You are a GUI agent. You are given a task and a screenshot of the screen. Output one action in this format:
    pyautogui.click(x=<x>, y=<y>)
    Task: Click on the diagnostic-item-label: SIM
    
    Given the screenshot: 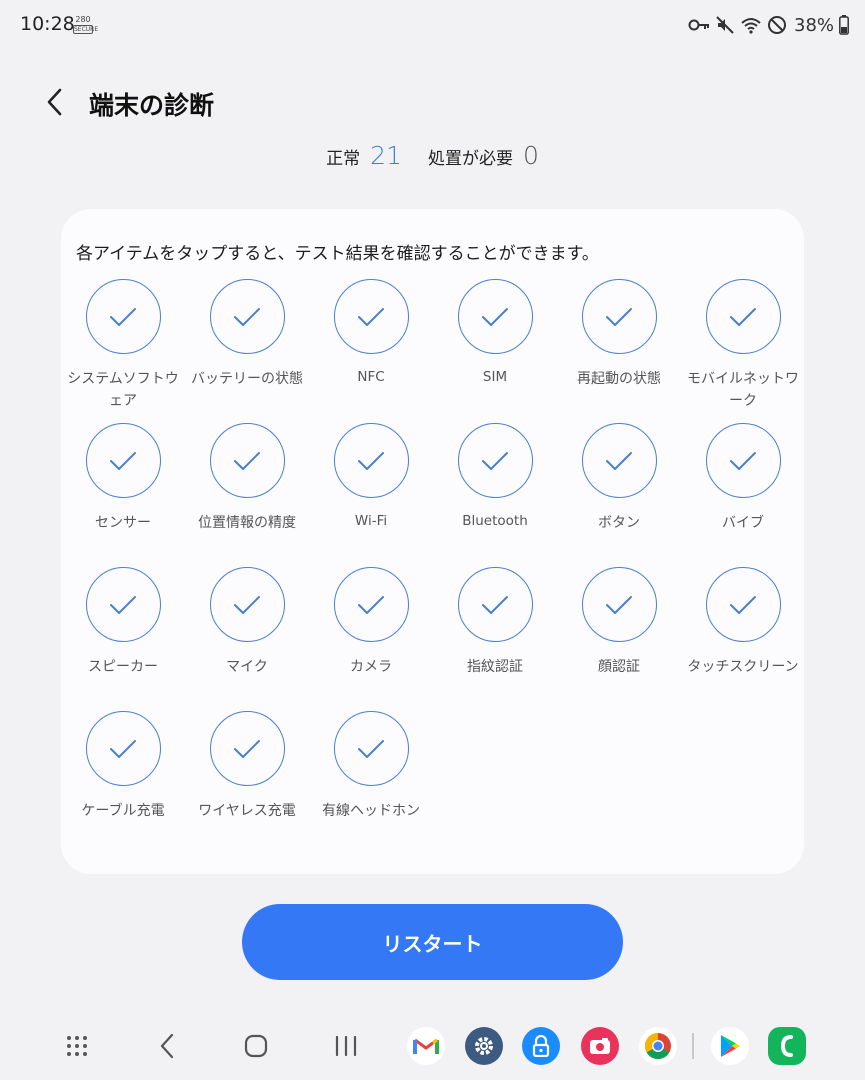 What is the action you would take?
    pyautogui.click(x=495, y=377)
    